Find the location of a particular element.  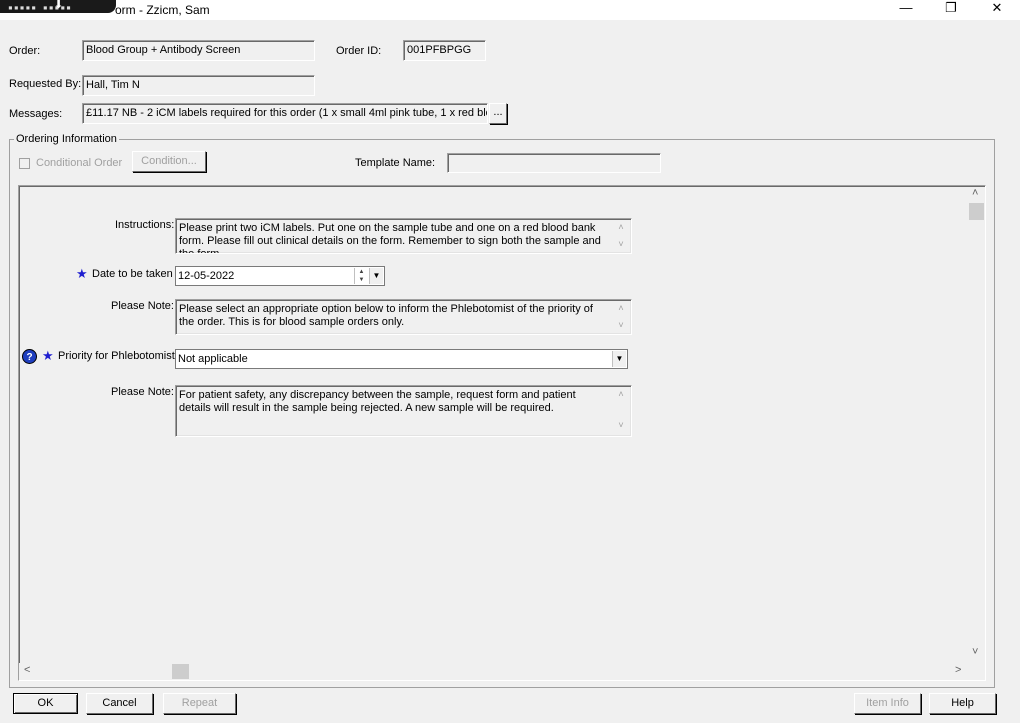

conditional-order-label: Conditional Order is located at coordinates (79, 163).